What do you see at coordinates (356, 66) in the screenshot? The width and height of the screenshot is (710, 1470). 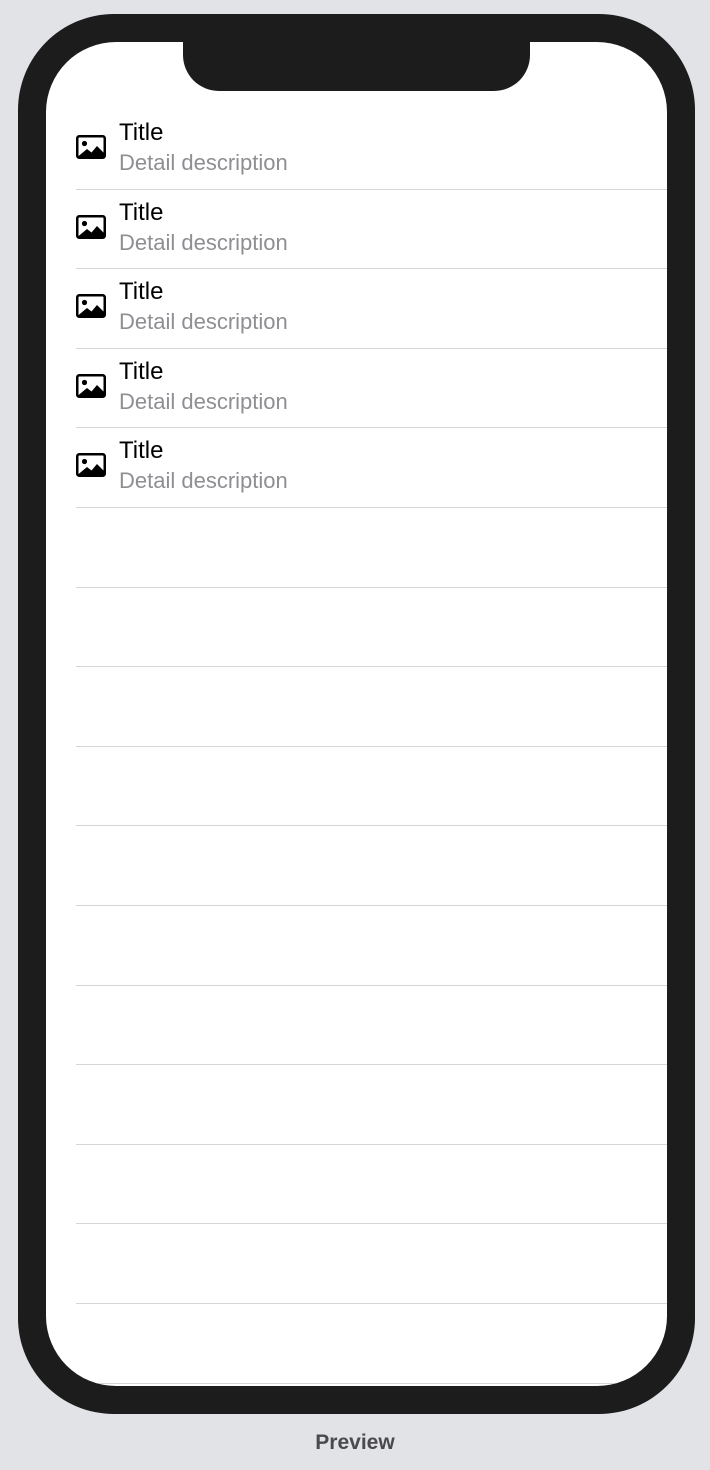 I see `device-notch` at bounding box center [356, 66].